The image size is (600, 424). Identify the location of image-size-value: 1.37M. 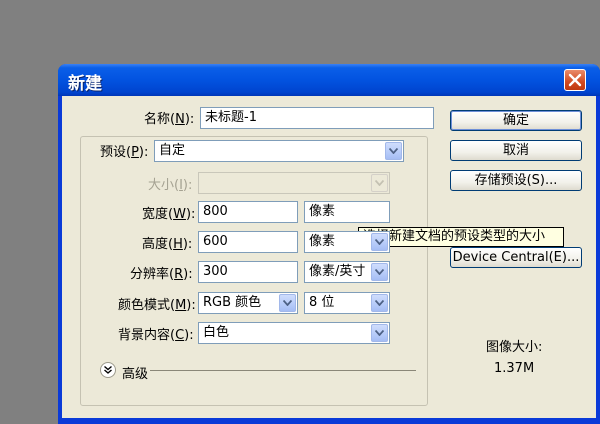
(514, 368).